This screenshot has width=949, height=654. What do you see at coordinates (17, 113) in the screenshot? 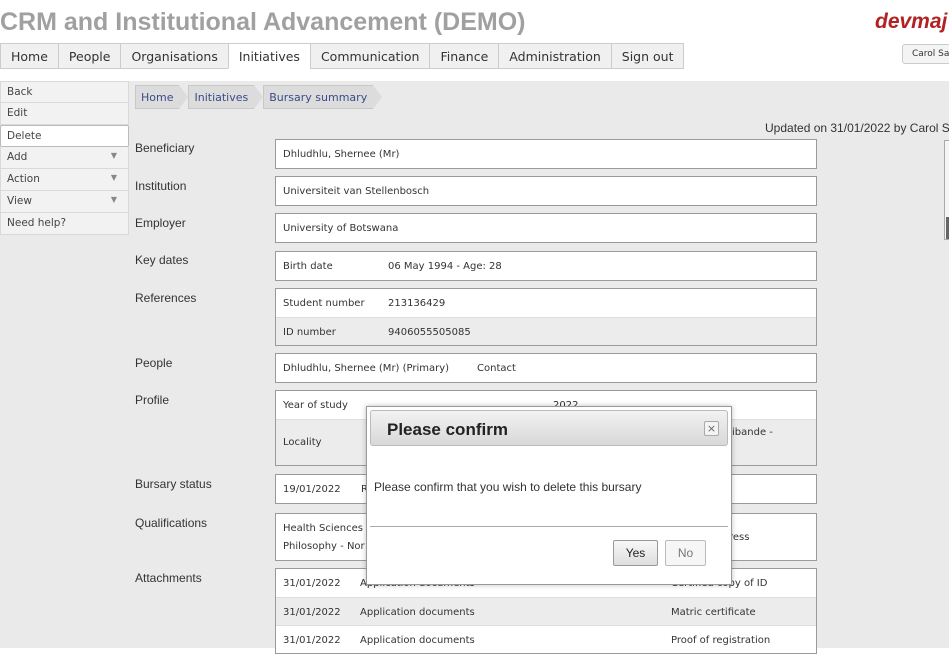
I see `sidebar-item-label: Edit` at bounding box center [17, 113].